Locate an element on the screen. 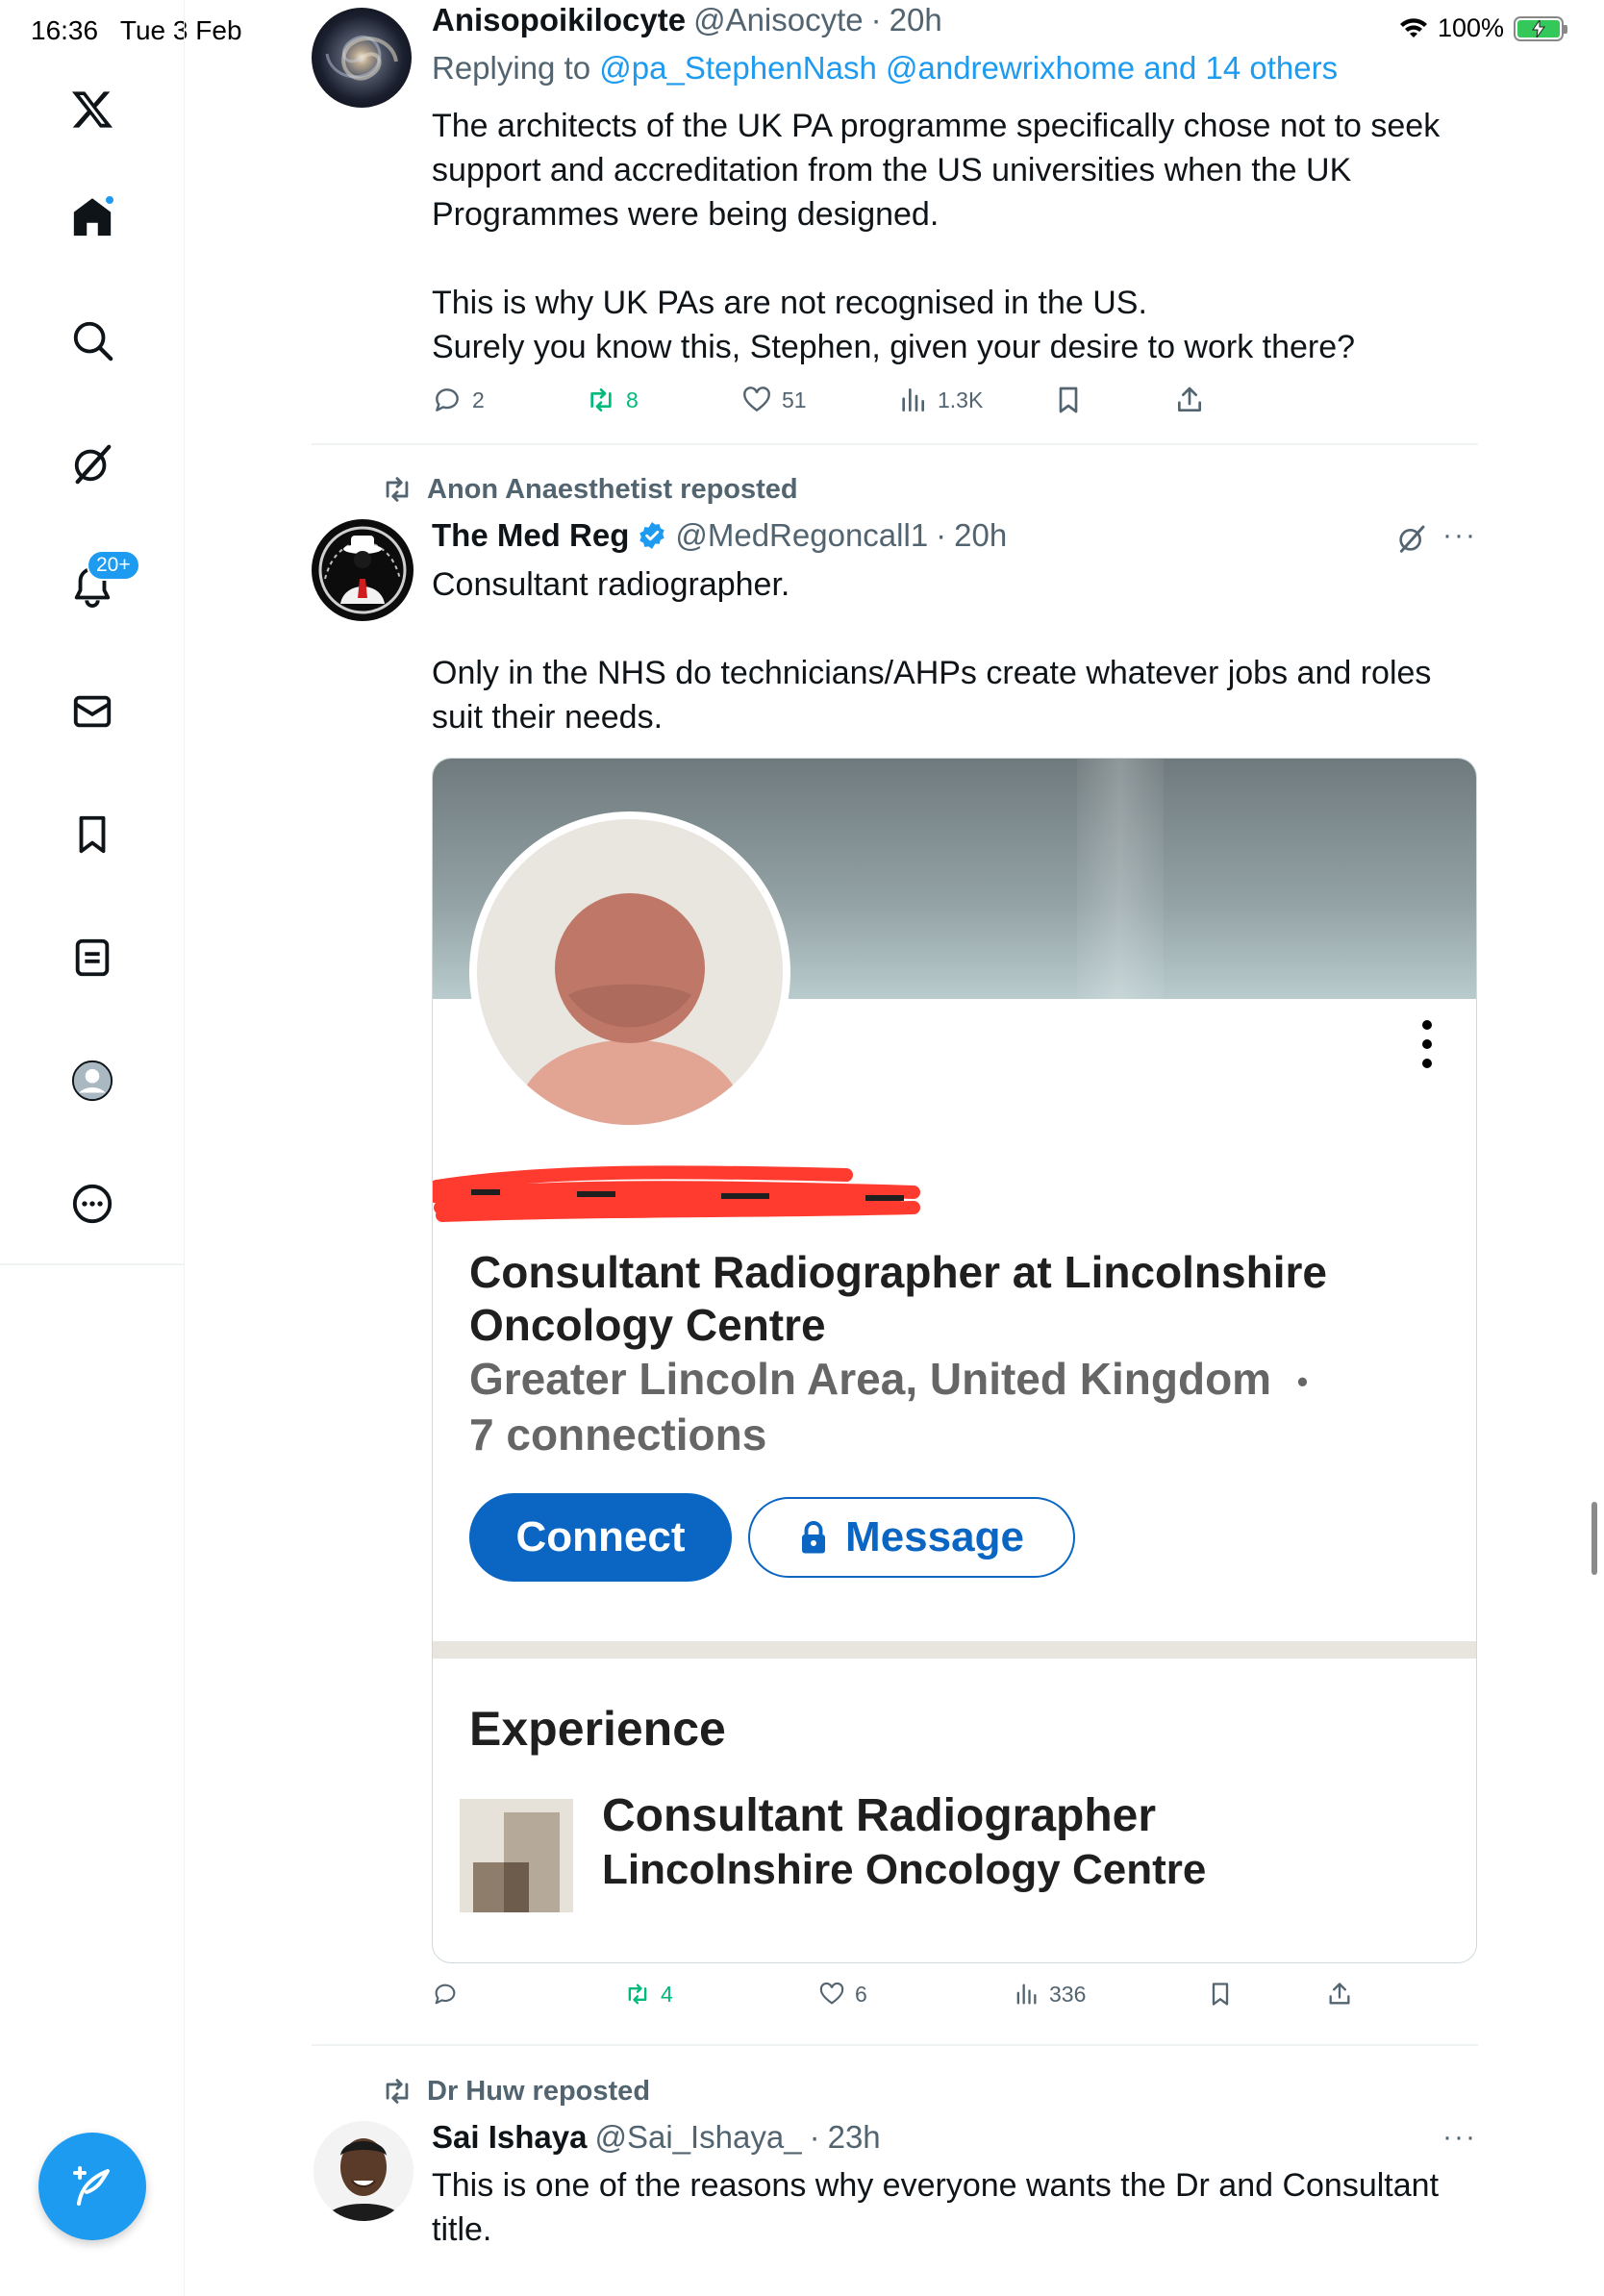  verified-badge-icon is located at coordinates (652, 535).